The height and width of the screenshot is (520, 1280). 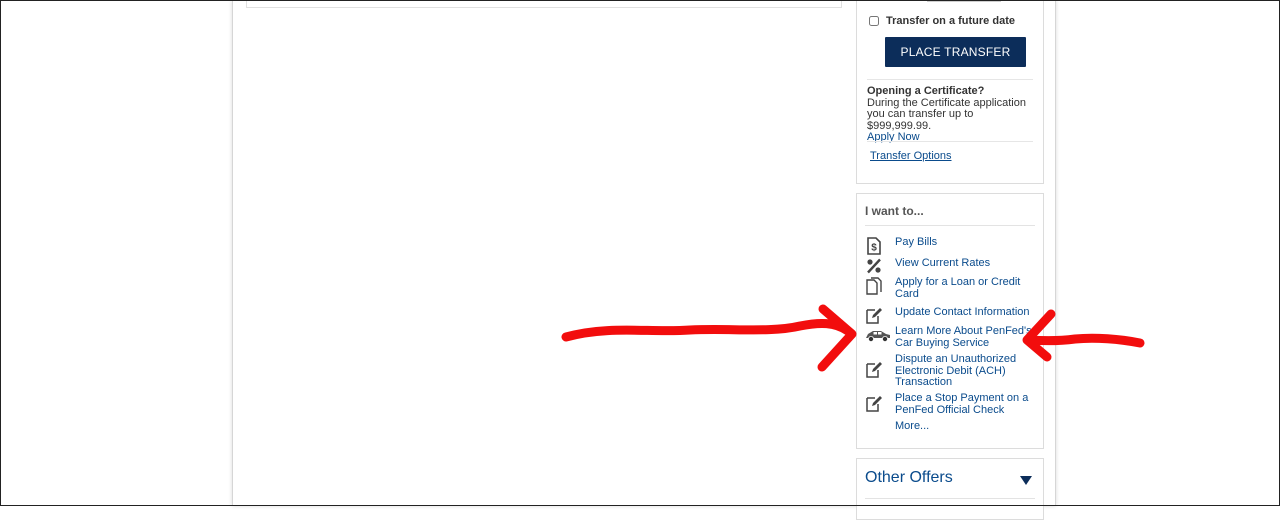 I want to click on i-want-item-view-rates: View Current Rates, so click(x=951, y=267).